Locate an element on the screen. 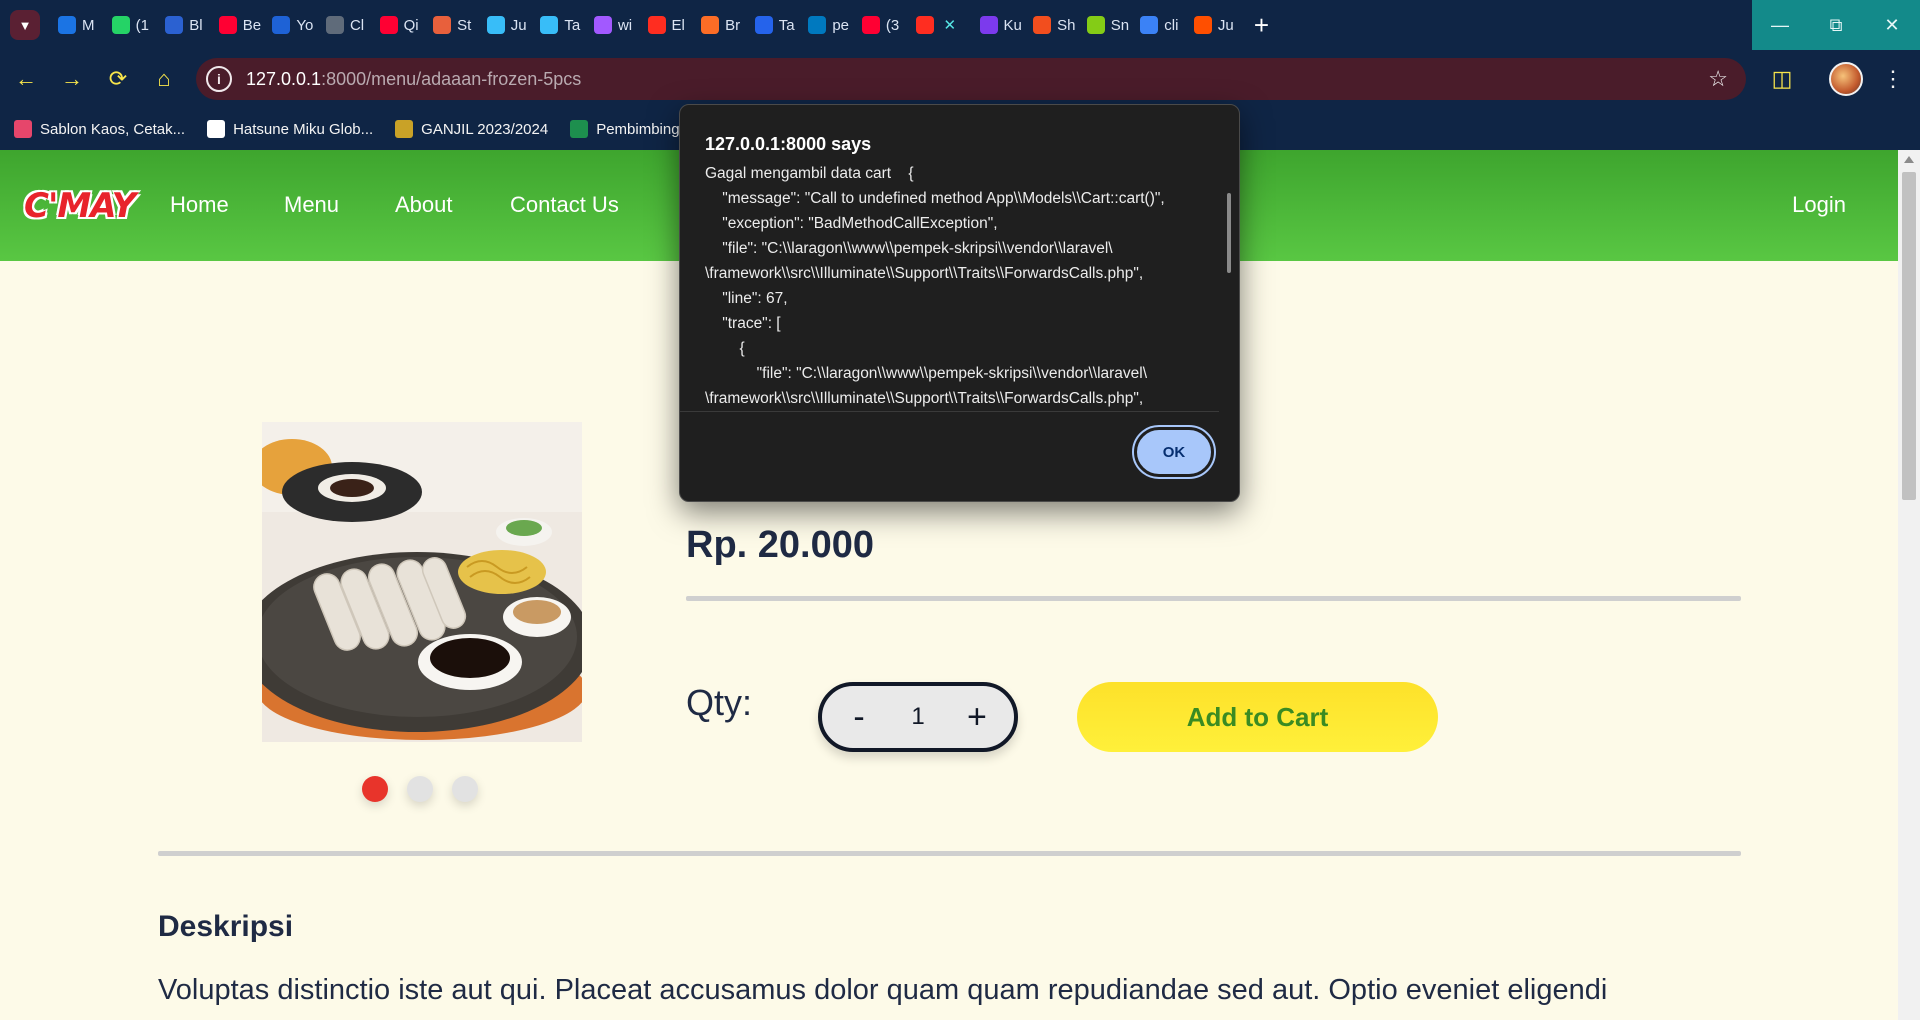 This screenshot has height=1020, width=1920. nav-about: About is located at coordinates (424, 205).